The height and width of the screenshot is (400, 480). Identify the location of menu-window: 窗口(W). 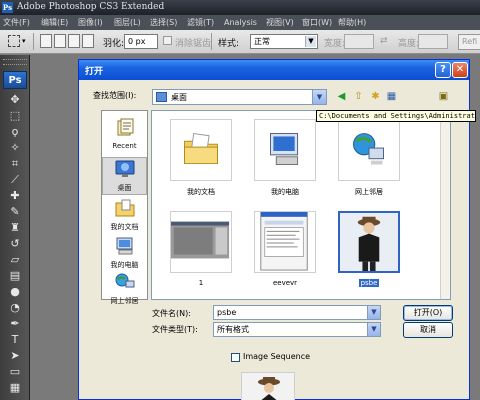
(317, 22).